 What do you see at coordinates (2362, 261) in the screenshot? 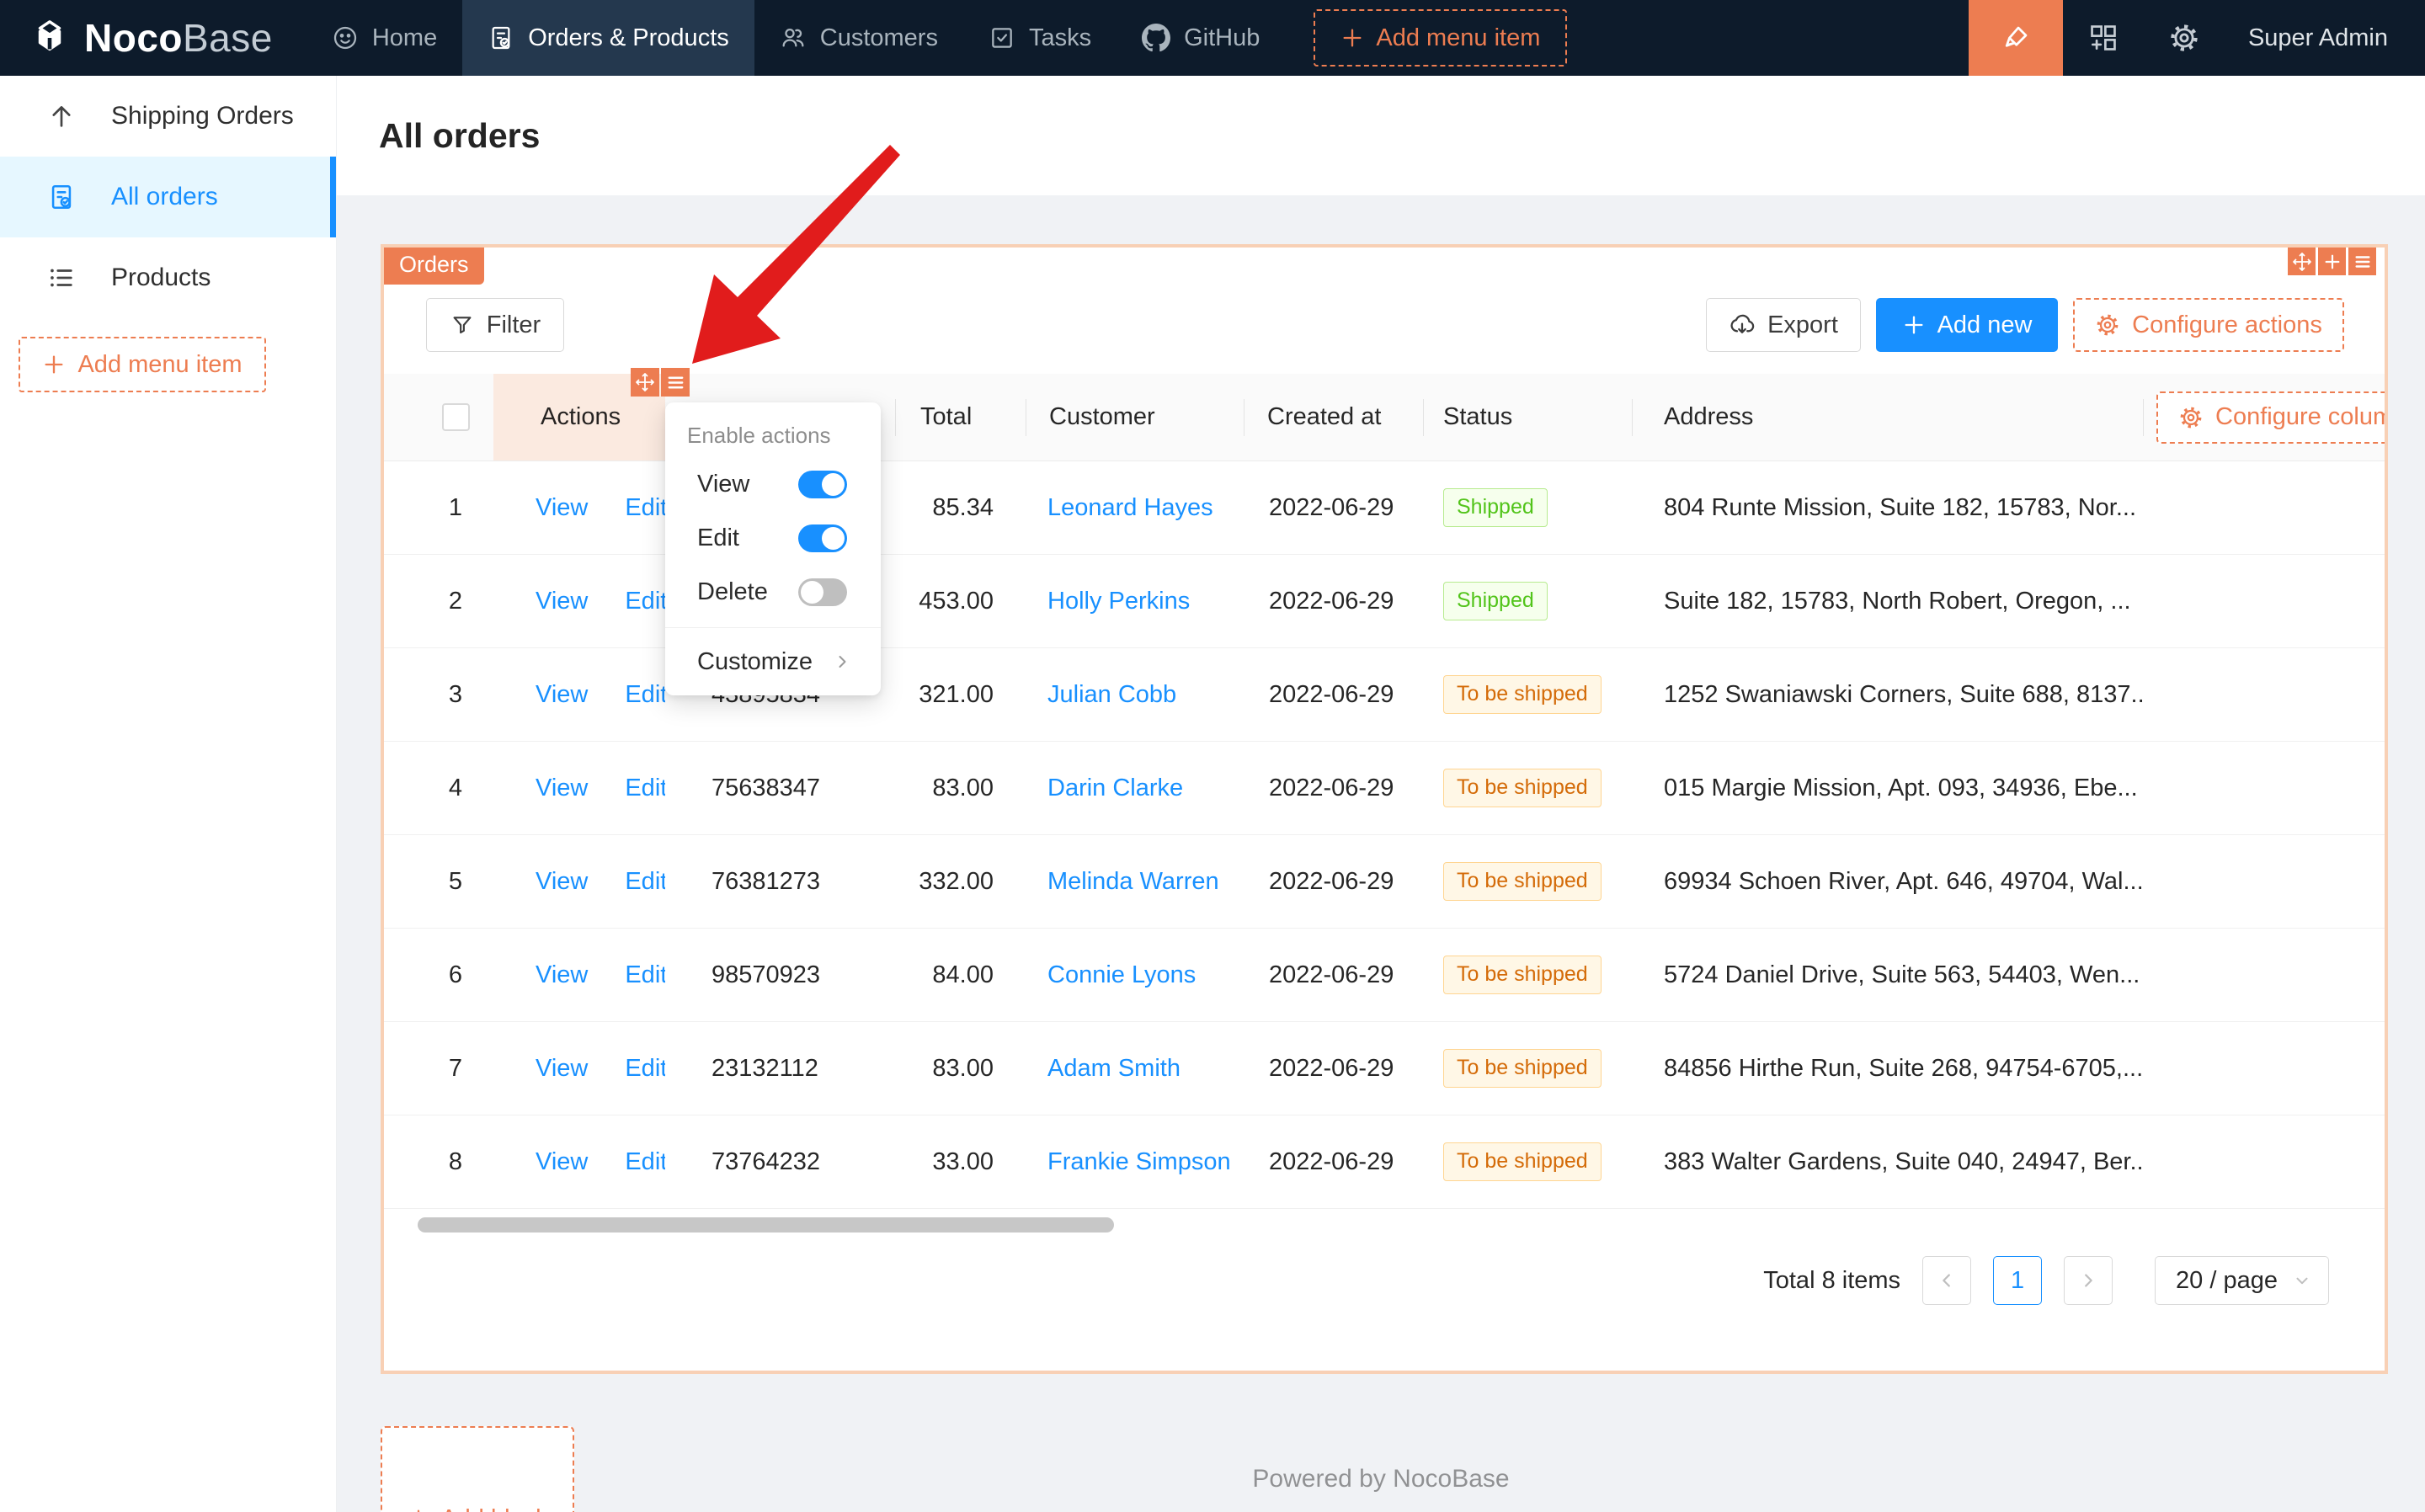
I see `block-menu-icon` at bounding box center [2362, 261].